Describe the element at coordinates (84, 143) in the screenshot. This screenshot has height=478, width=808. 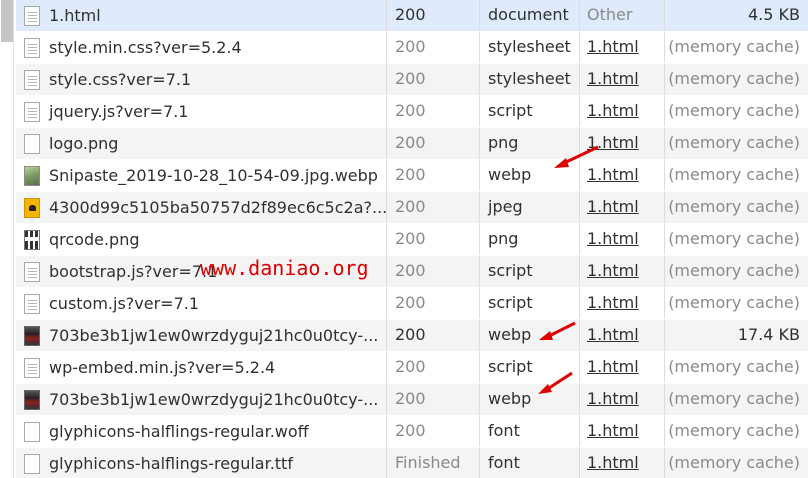
I see `request-name: logo.png` at that location.